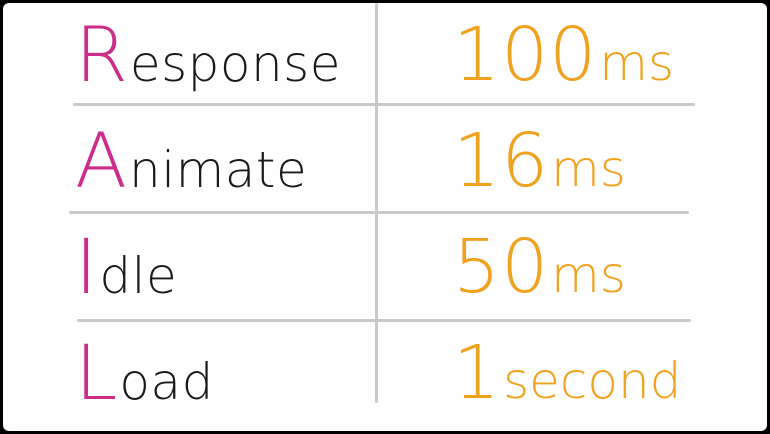 The width and height of the screenshot is (770, 434). Describe the element at coordinates (525, 55) in the screenshot. I see `budget-number: 100` at that location.